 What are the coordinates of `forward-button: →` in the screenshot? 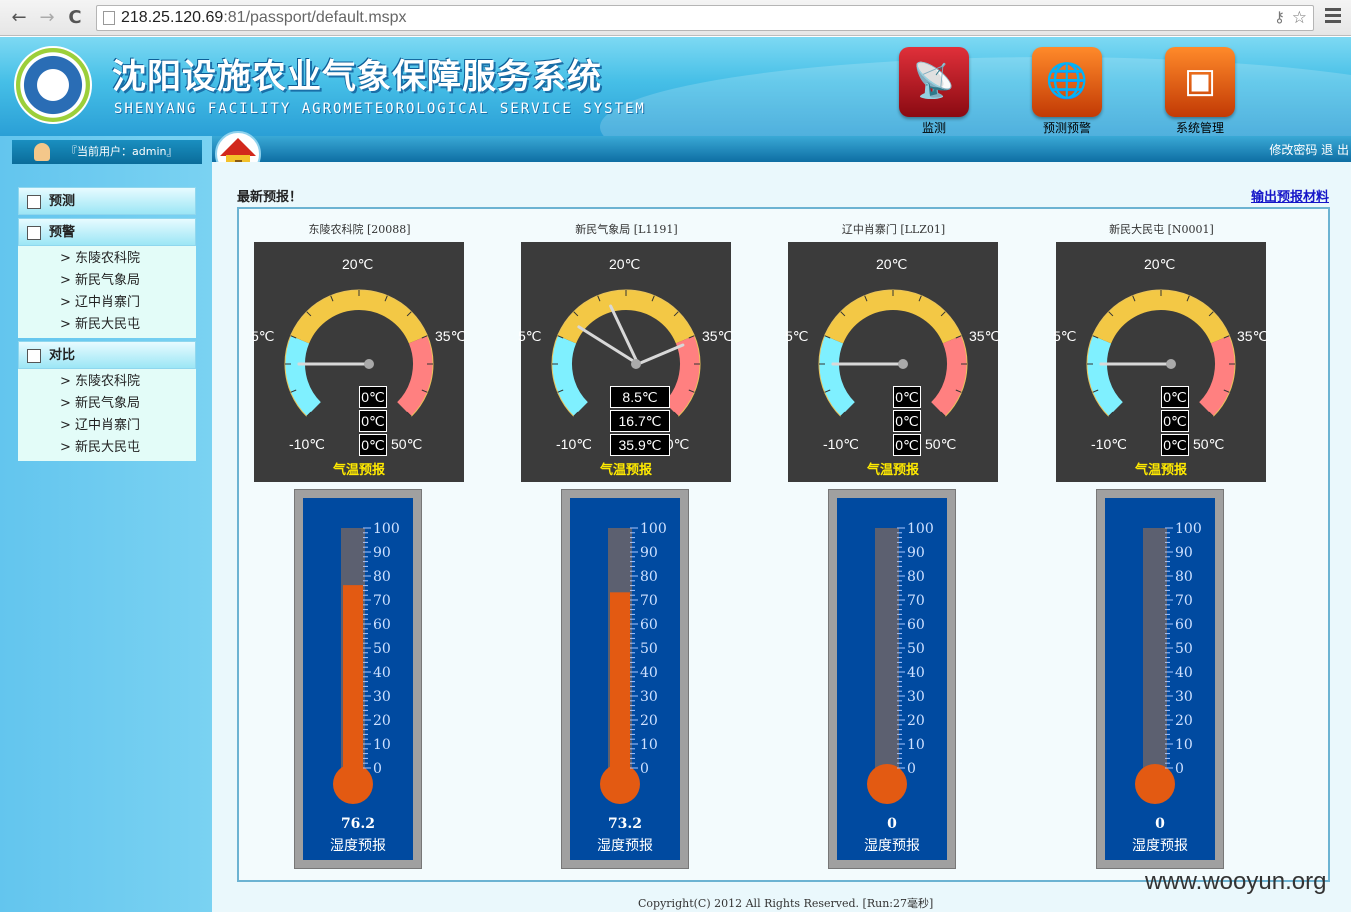 It's located at (47, 18).